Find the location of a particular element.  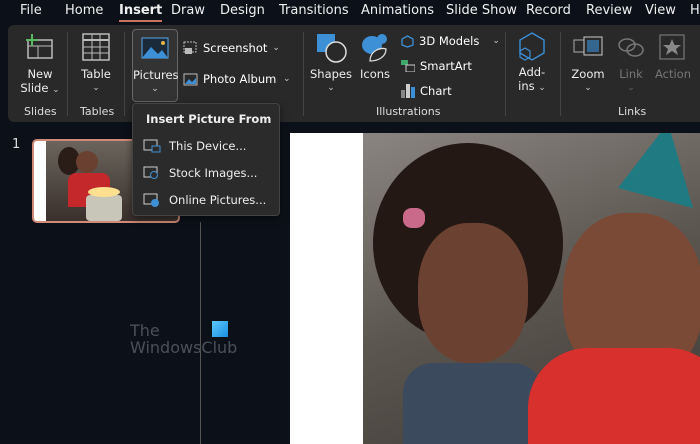

screenshot-button: Screenshot ⌄ is located at coordinates (231, 48).